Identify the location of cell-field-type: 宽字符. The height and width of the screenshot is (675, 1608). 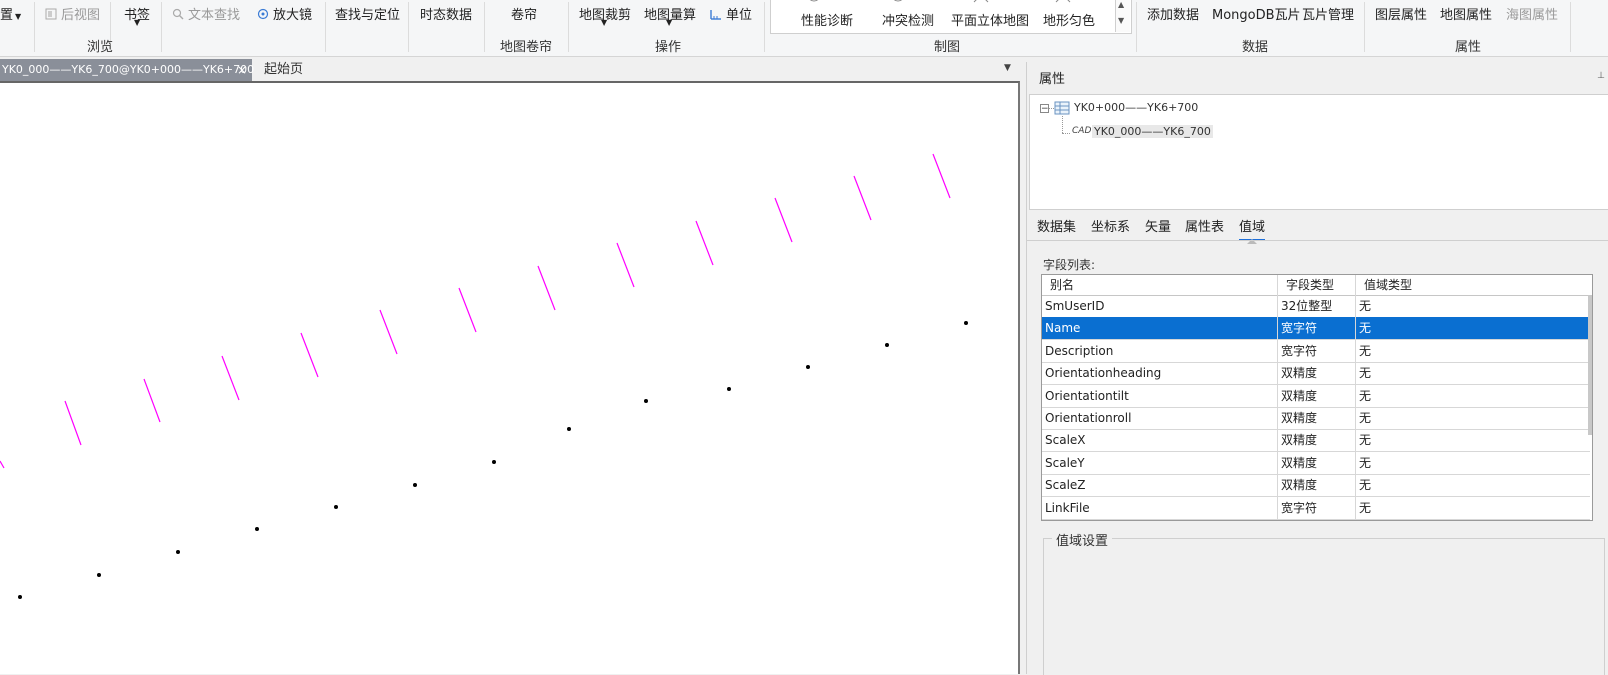
(1317, 350).